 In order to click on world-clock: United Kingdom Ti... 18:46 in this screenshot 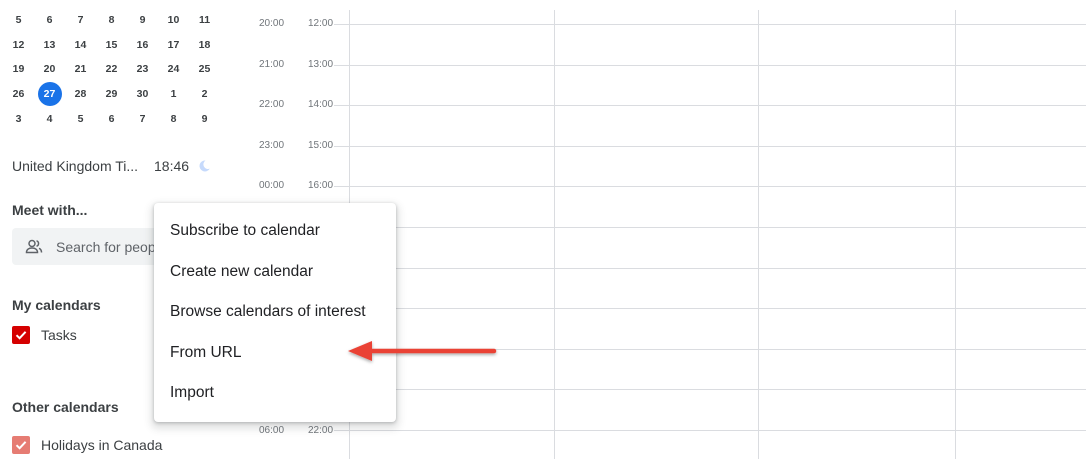, I will do `click(111, 166)`.